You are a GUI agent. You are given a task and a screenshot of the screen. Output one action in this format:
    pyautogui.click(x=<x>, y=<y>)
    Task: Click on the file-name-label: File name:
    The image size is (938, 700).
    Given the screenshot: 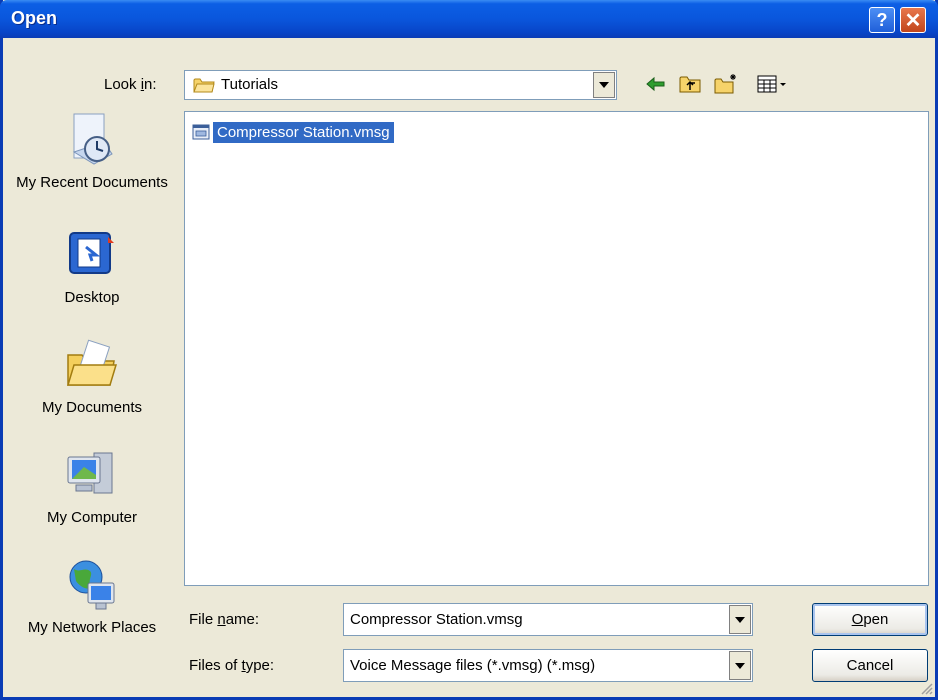 What is the action you would take?
    pyautogui.click(x=224, y=619)
    